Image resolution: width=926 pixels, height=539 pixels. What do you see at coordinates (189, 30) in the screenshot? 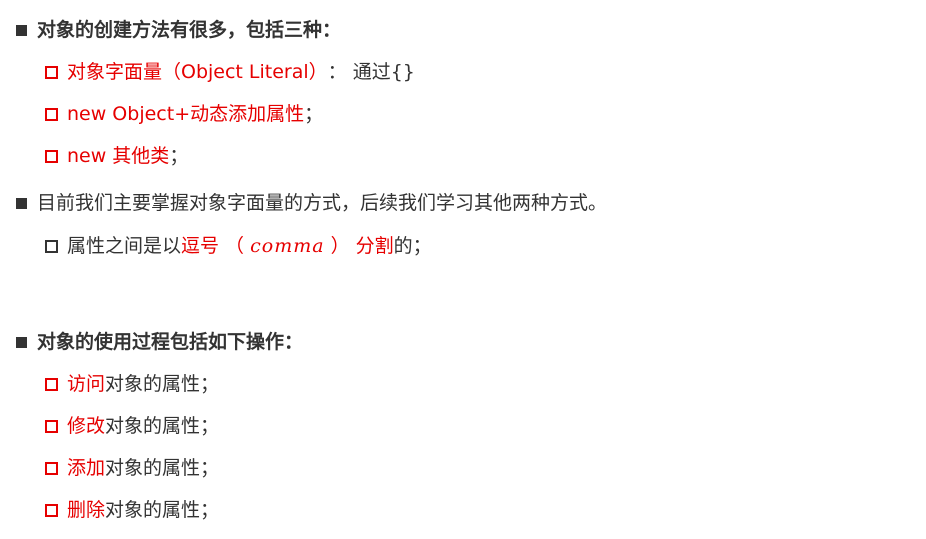
I see `section1-heading: 对象的创建方法有很多，包括三种：` at bounding box center [189, 30].